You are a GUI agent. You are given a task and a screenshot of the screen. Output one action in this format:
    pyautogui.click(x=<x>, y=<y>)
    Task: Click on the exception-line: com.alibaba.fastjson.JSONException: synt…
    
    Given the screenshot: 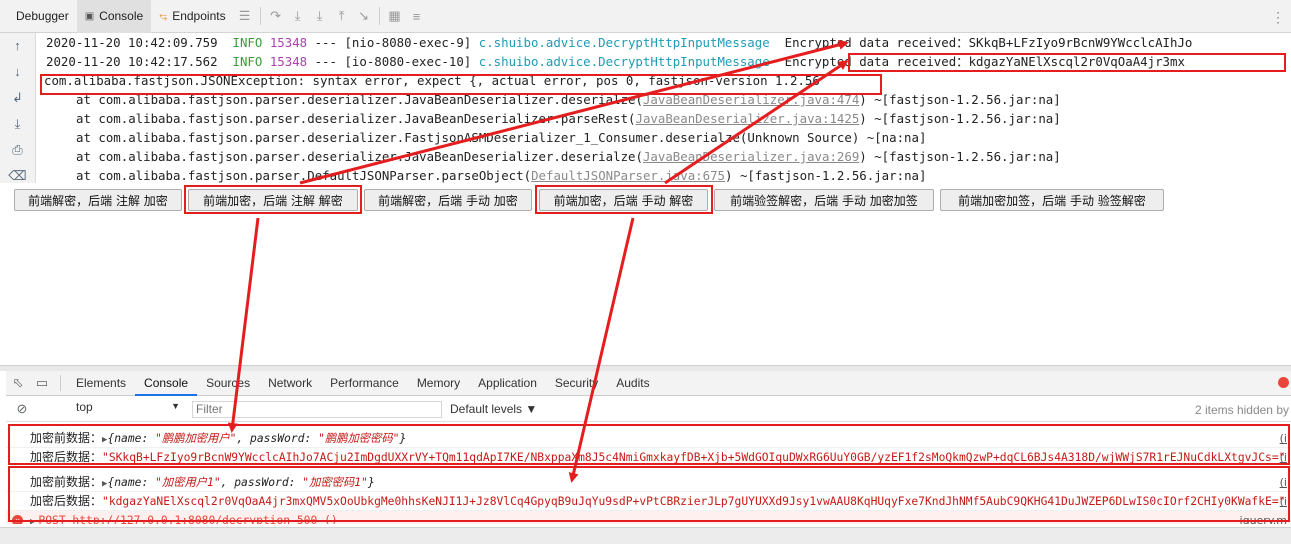 What is the action you would take?
    pyautogui.click(x=432, y=80)
    